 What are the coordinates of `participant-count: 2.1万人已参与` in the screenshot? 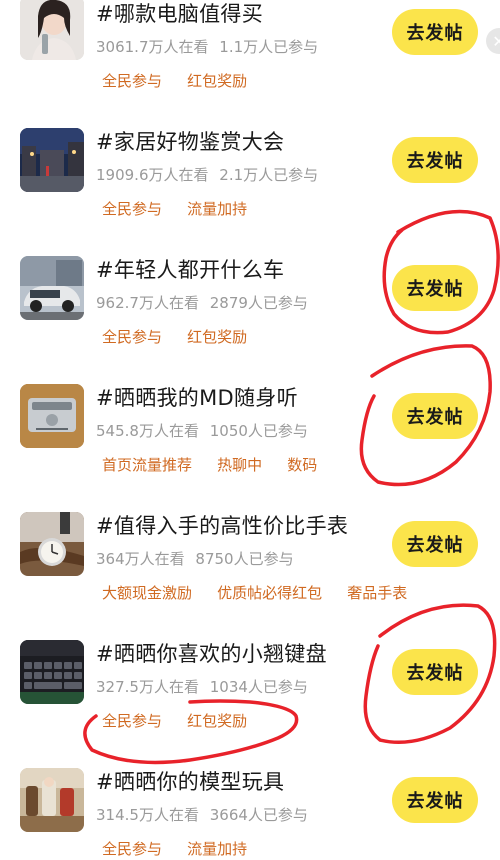 It's located at (269, 175).